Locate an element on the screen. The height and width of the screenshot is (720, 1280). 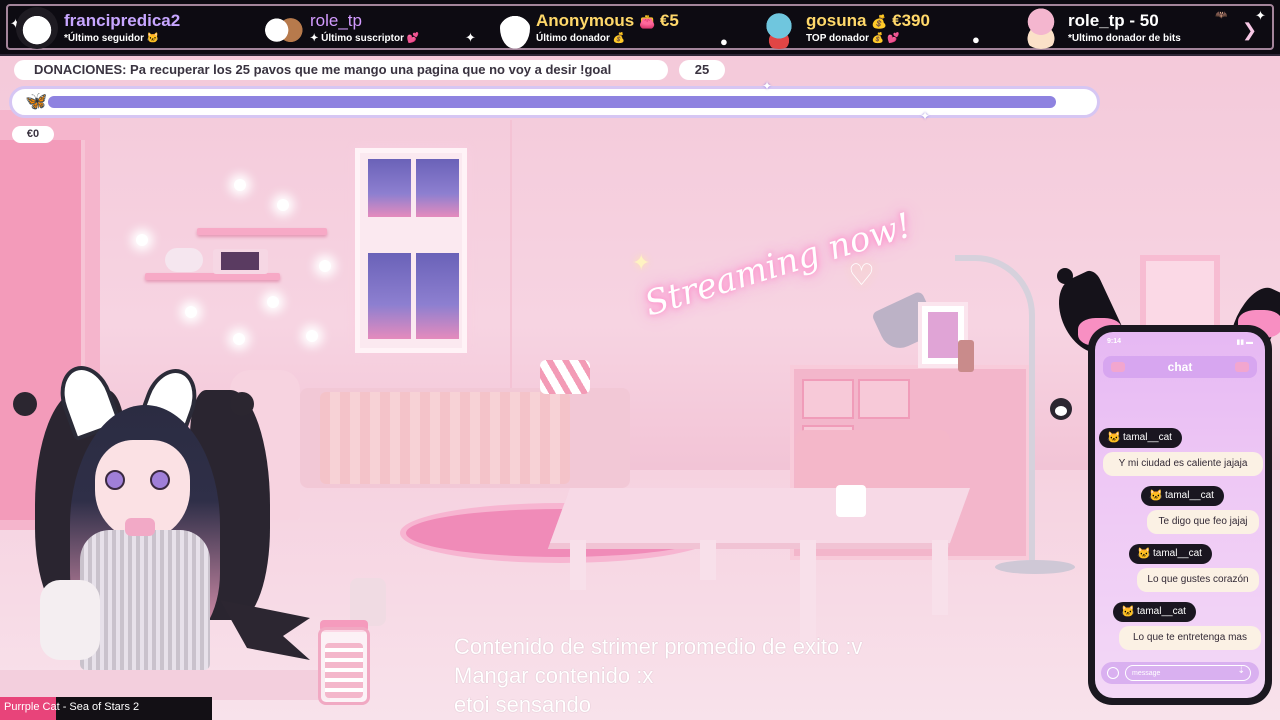
mug is located at coordinates (851, 501).